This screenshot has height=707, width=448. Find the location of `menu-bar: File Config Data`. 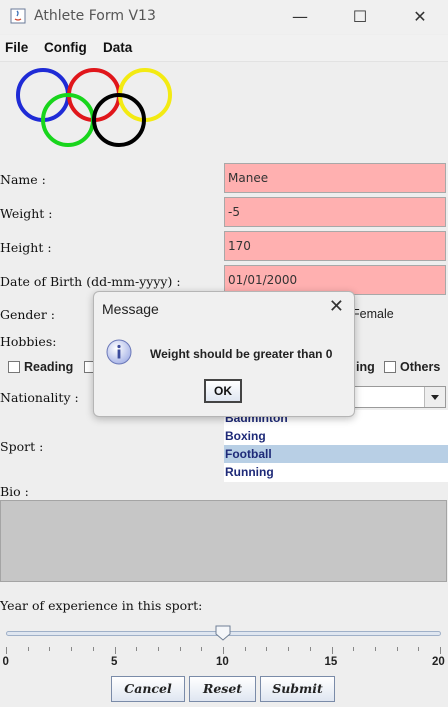

menu-bar: File Config Data is located at coordinates (224, 48).